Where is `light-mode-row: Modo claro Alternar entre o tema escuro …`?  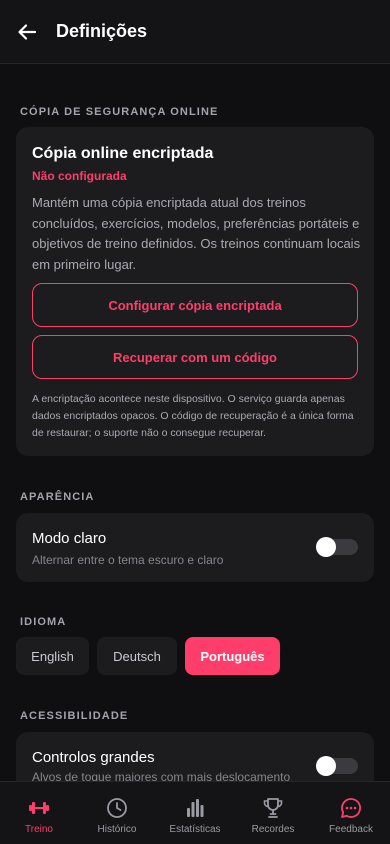
light-mode-row: Modo claro Alternar entre o tema escuro … is located at coordinates (195, 547).